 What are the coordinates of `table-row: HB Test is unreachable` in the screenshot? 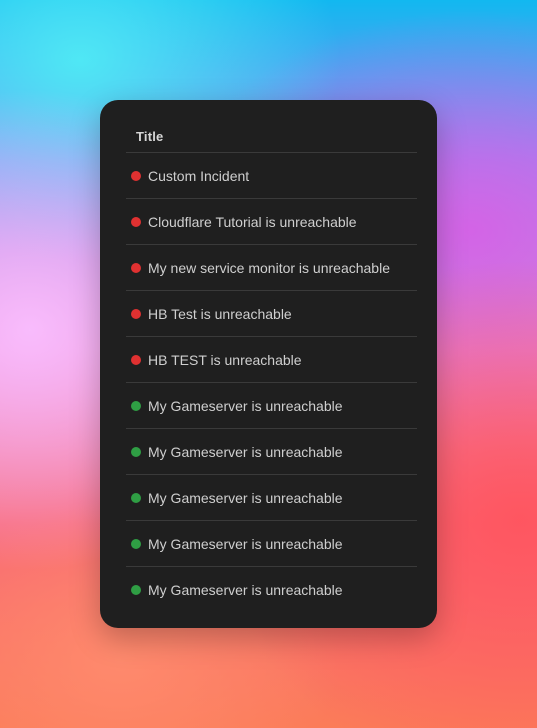 It's located at (271, 314).